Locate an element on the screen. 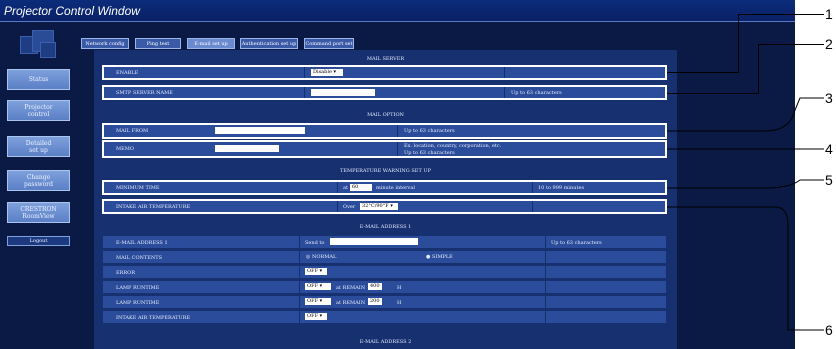 This screenshot has width=836, height=349. callout-number-4: 4 is located at coordinates (829, 149).